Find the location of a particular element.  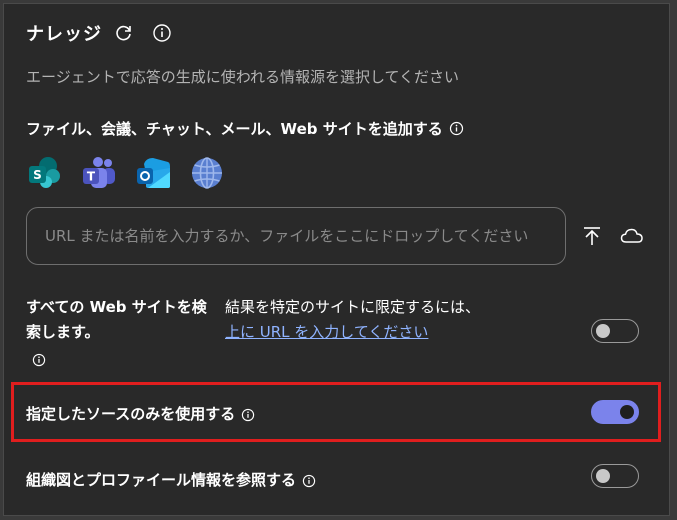

source-picker: S T is located at coordinates (134, 173).